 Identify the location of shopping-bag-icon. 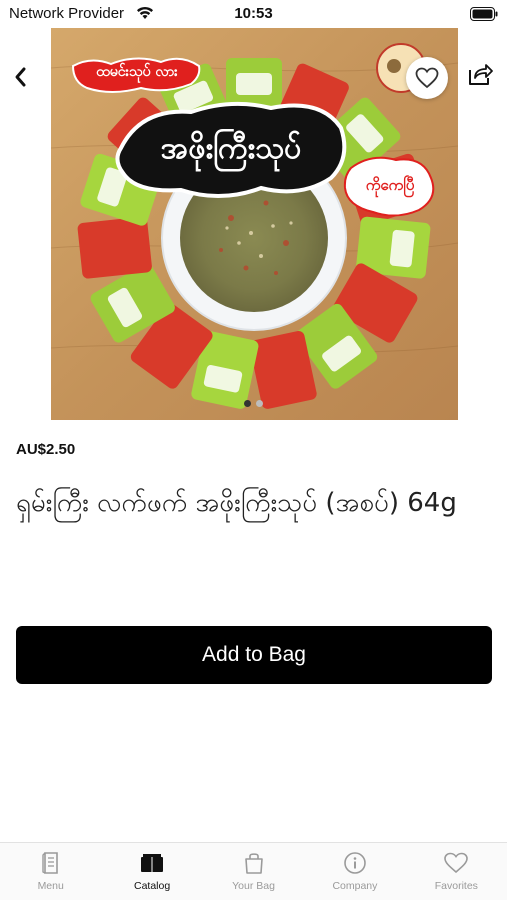
(253, 863).